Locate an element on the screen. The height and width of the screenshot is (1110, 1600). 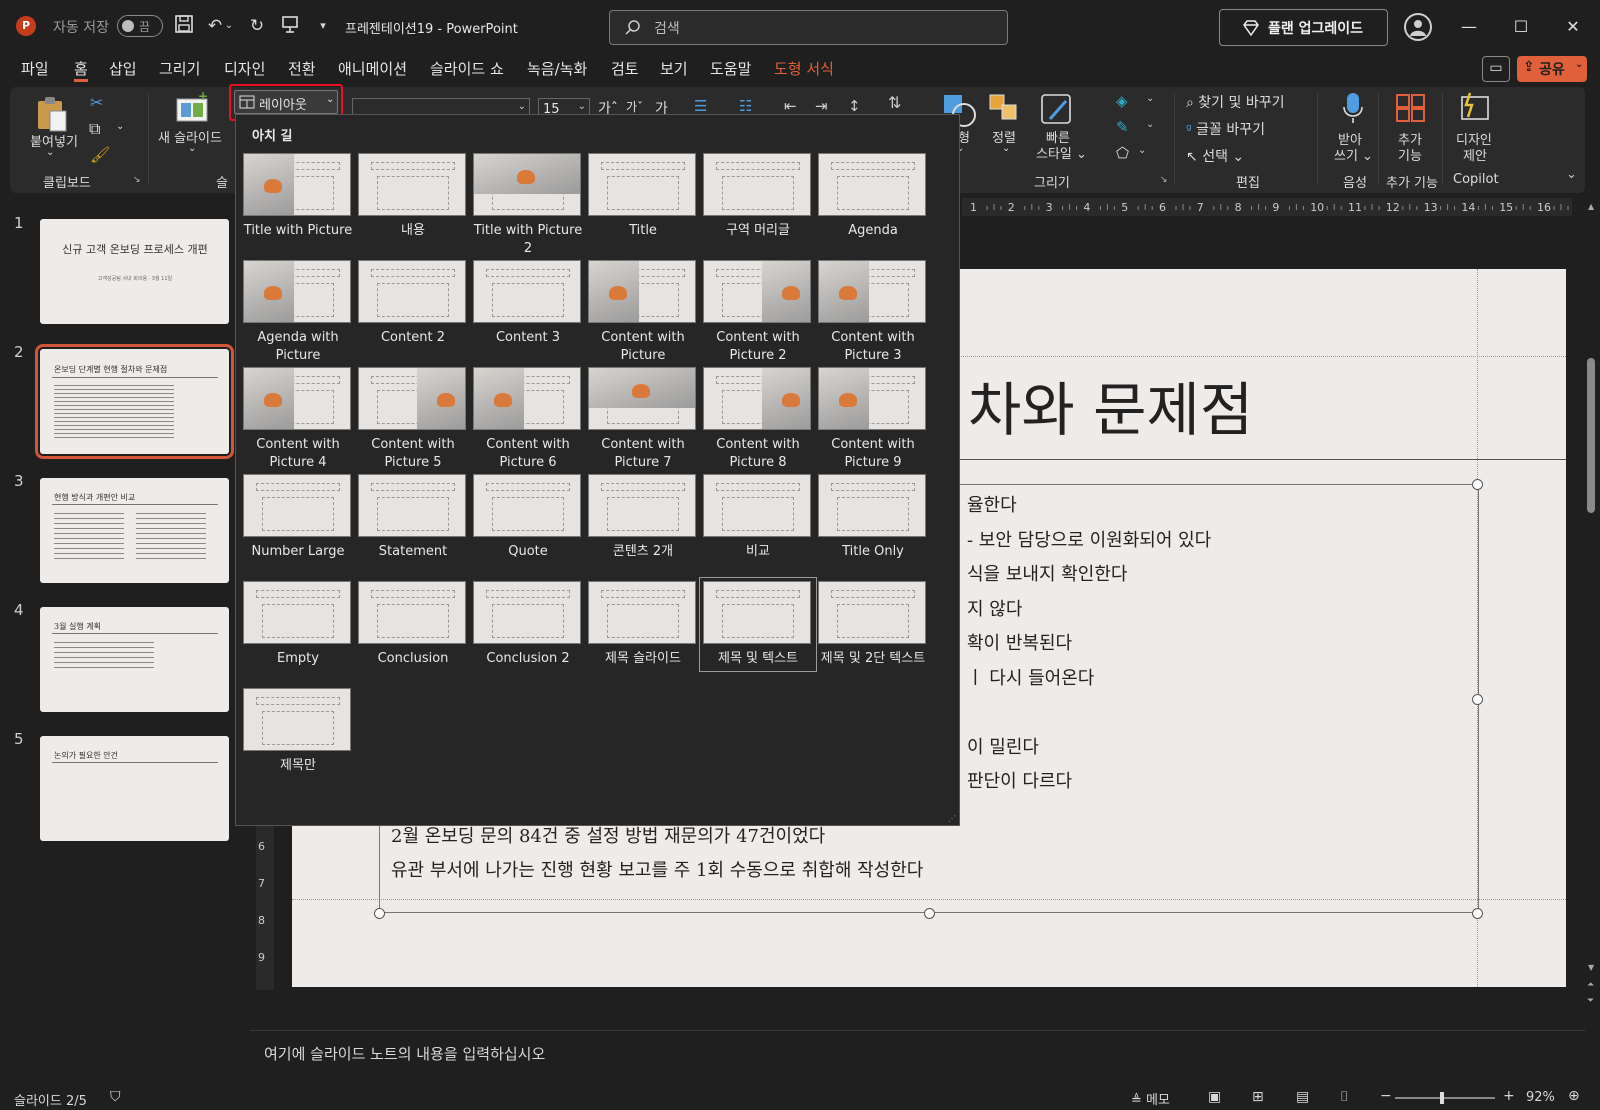
tab-draw: 그리기 is located at coordinates (179, 70).